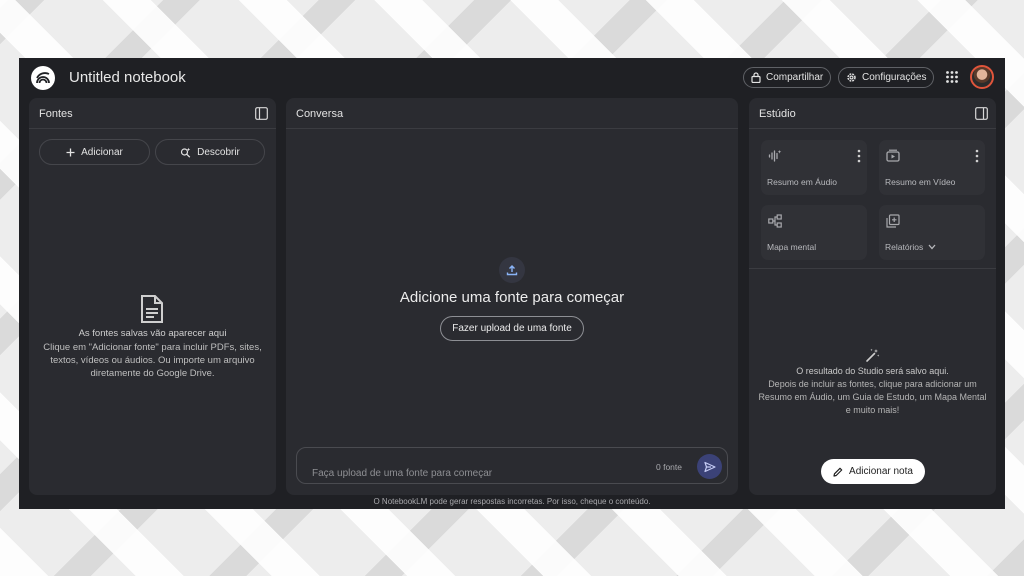 The width and height of the screenshot is (1024, 576). What do you see at coordinates (795, 77) in the screenshot?
I see `share-label: Compartilhar` at bounding box center [795, 77].